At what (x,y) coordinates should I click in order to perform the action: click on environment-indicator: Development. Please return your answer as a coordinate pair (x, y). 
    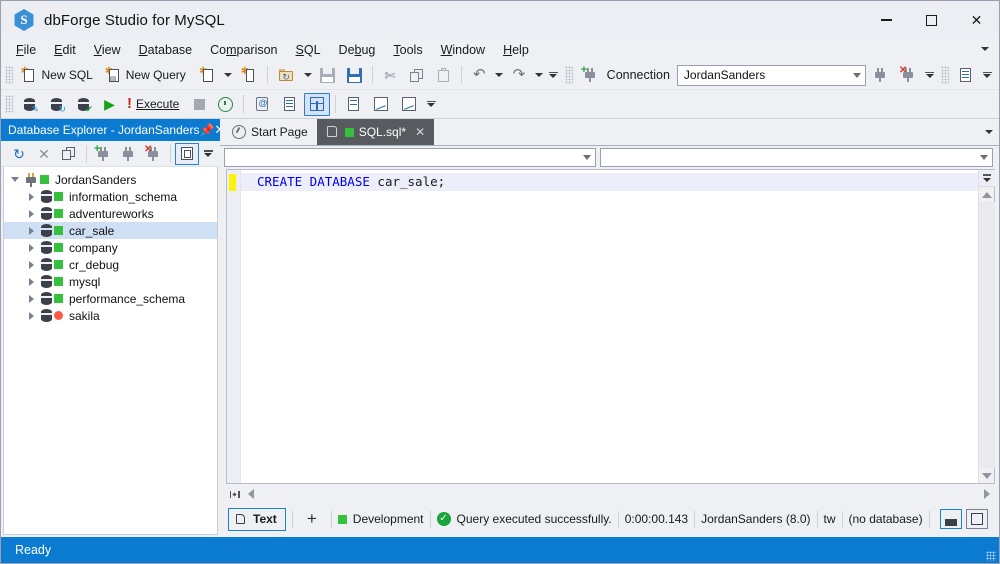
    Looking at the image, I should click on (380, 519).